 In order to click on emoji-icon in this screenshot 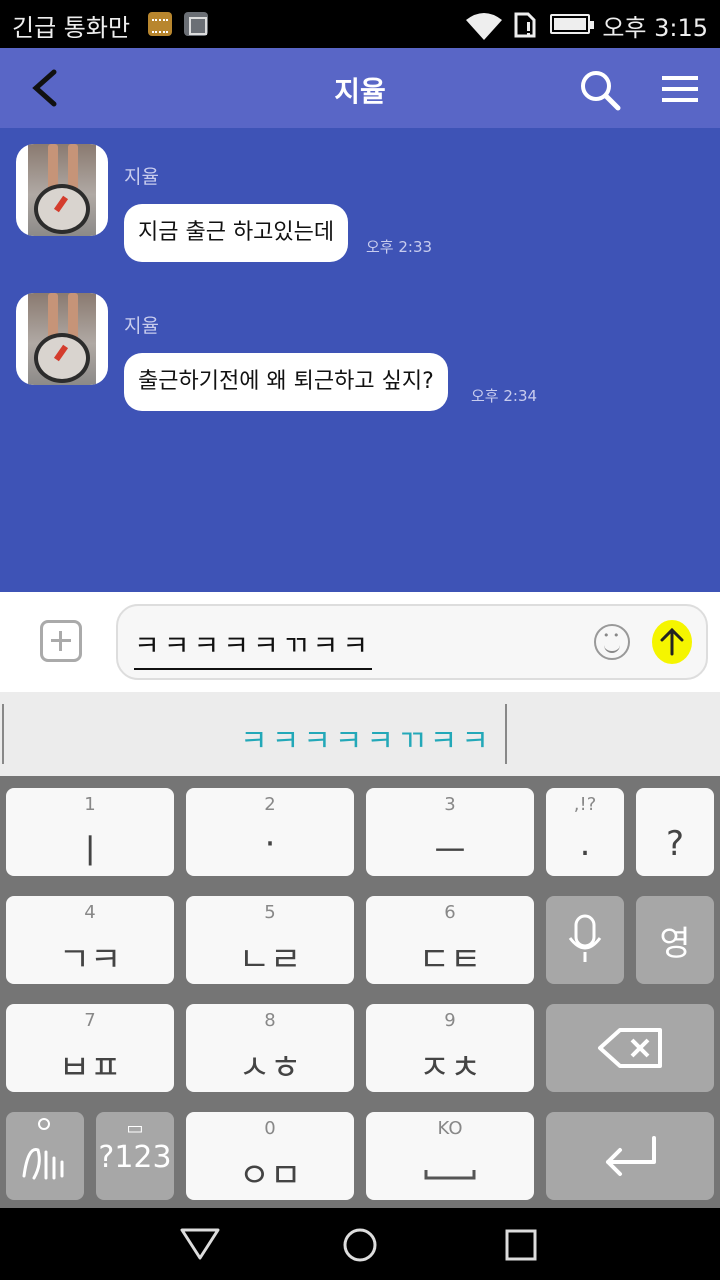, I will do `click(612, 642)`.